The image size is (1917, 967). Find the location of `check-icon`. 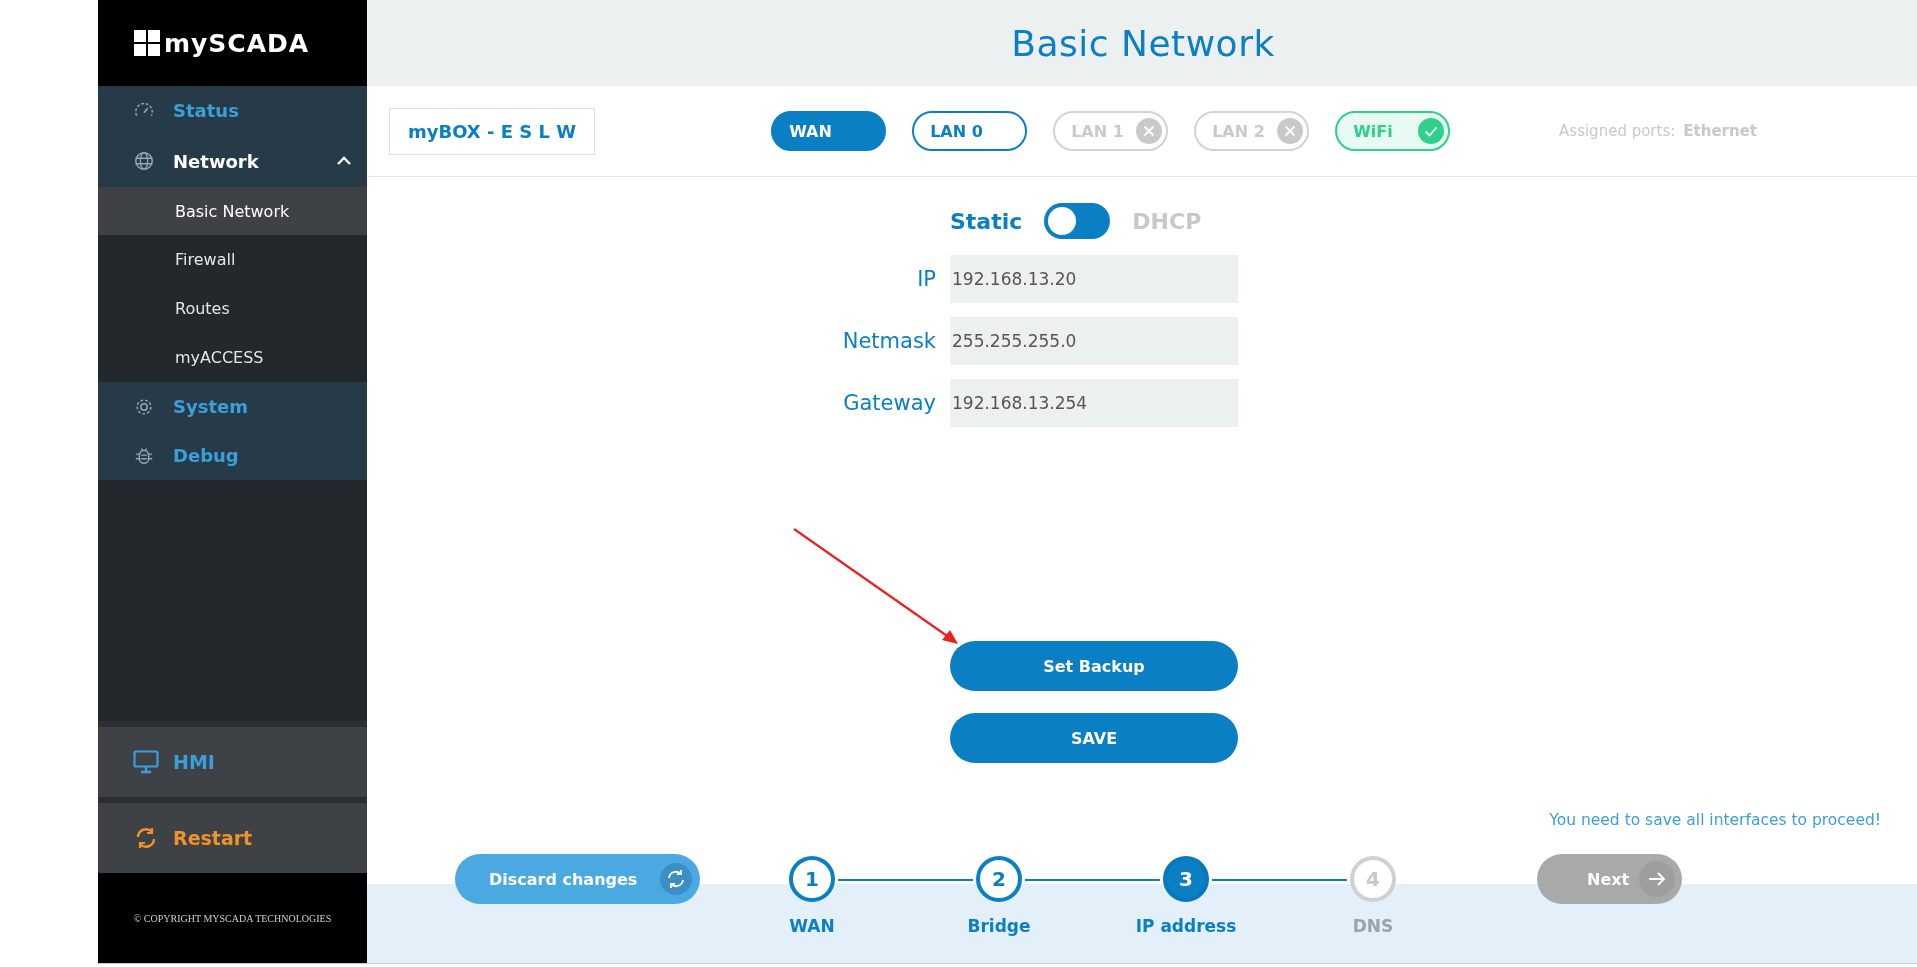

check-icon is located at coordinates (1431, 131).